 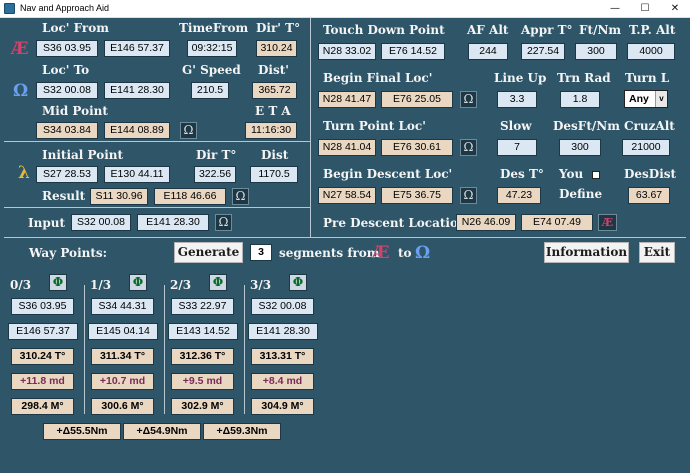 What do you see at coordinates (261, 252) in the screenshot?
I see `segments-count-field: 3` at bounding box center [261, 252].